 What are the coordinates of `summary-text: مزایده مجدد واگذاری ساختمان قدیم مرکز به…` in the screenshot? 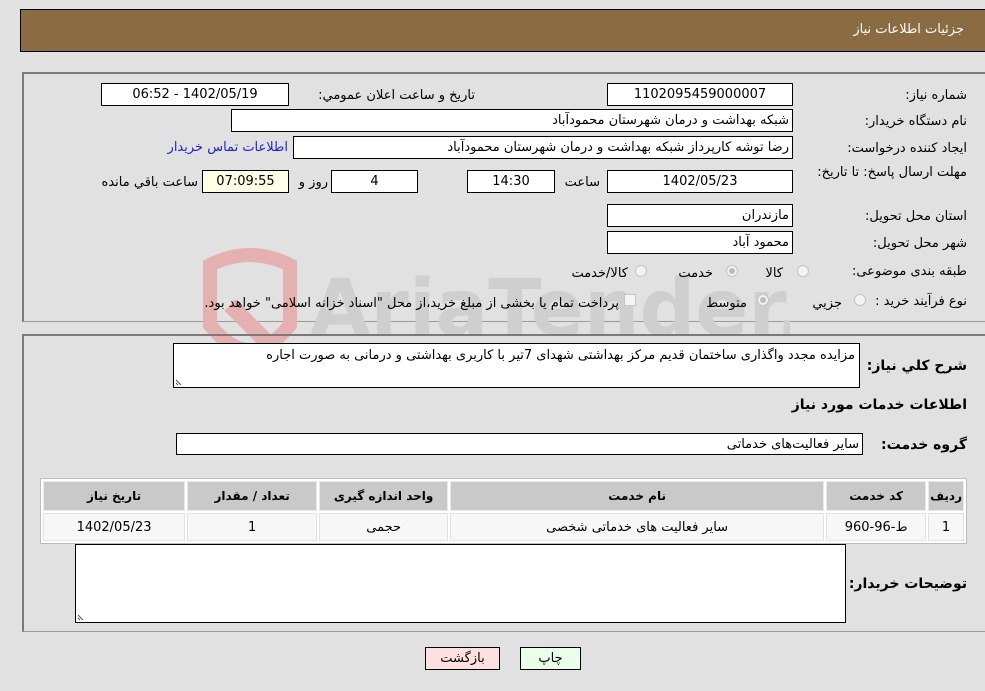 It's located at (560, 355).